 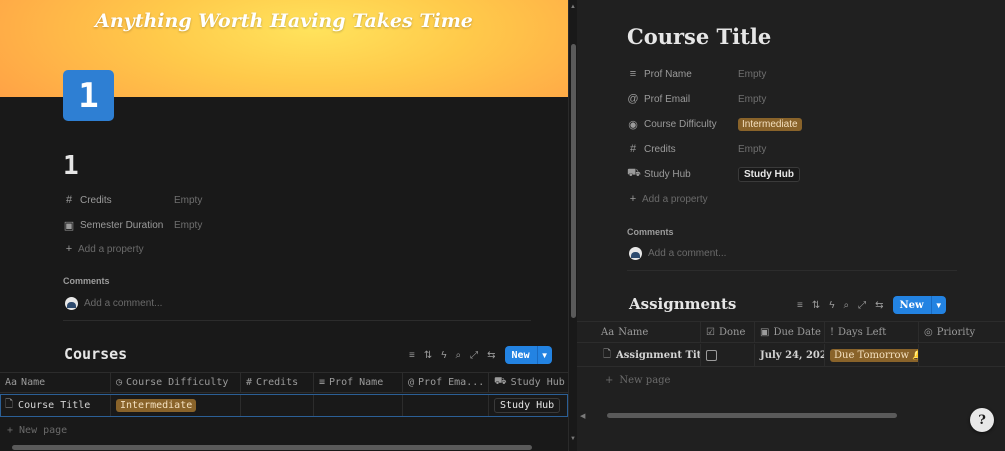 What do you see at coordinates (95, 354) in the screenshot?
I see `database-title: Courses` at bounding box center [95, 354].